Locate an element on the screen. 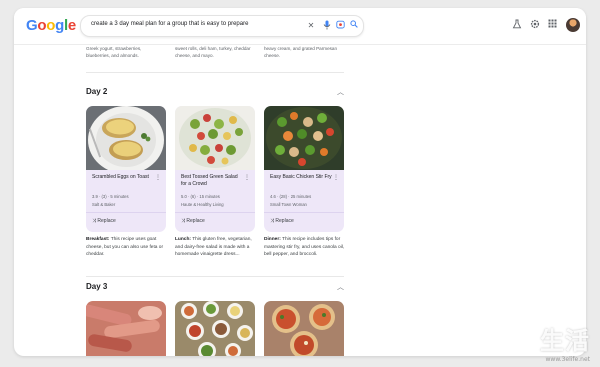  recipe-image-salad is located at coordinates (215, 138).